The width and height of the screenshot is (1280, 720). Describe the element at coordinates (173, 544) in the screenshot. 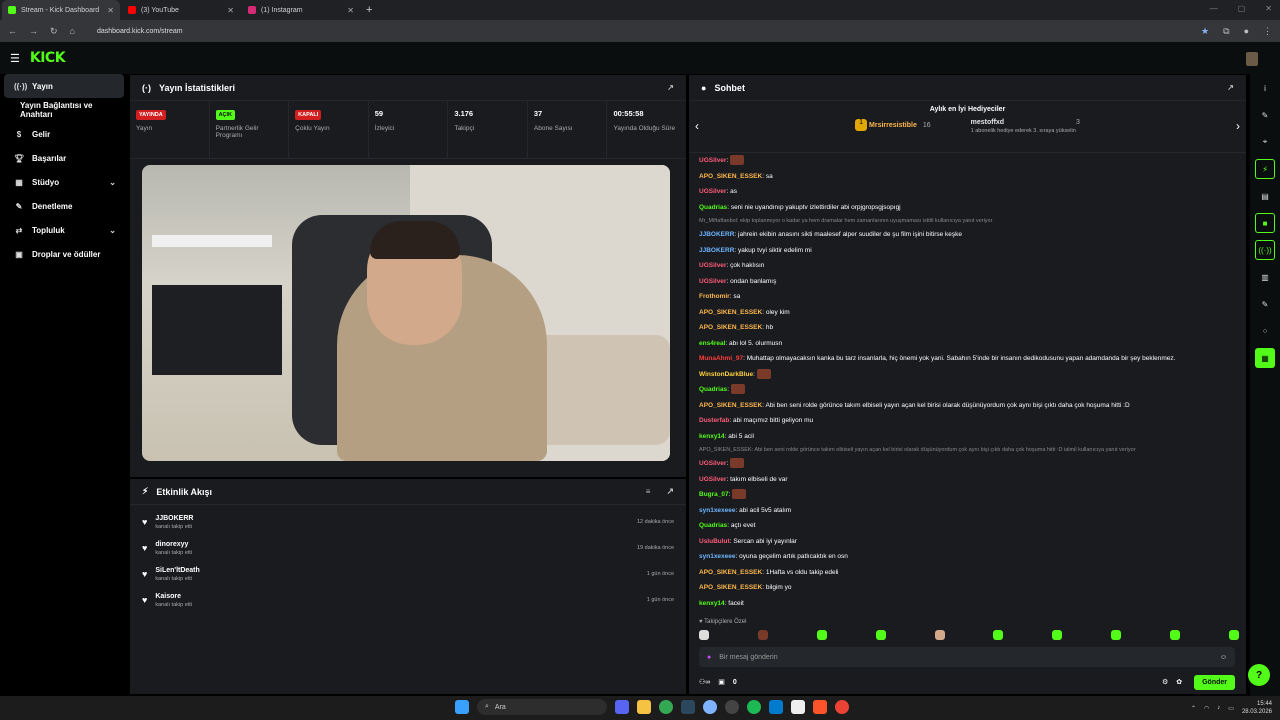

I see `activity-user: dinorexyy` at that location.